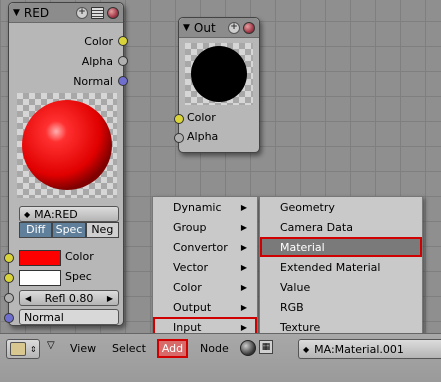 The height and width of the screenshot is (382, 441). Describe the element at coordinates (205, 207) in the screenshot. I see `menu-item-dynamic: Dynamic ▶` at that location.